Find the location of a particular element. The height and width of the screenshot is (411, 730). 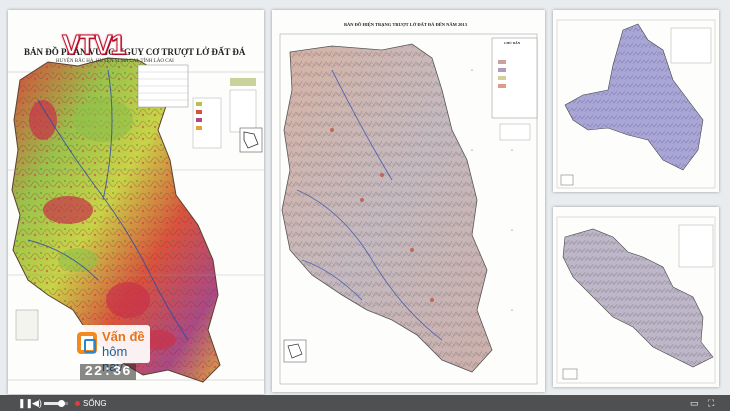

volume-slider is located at coordinates (56, 403).